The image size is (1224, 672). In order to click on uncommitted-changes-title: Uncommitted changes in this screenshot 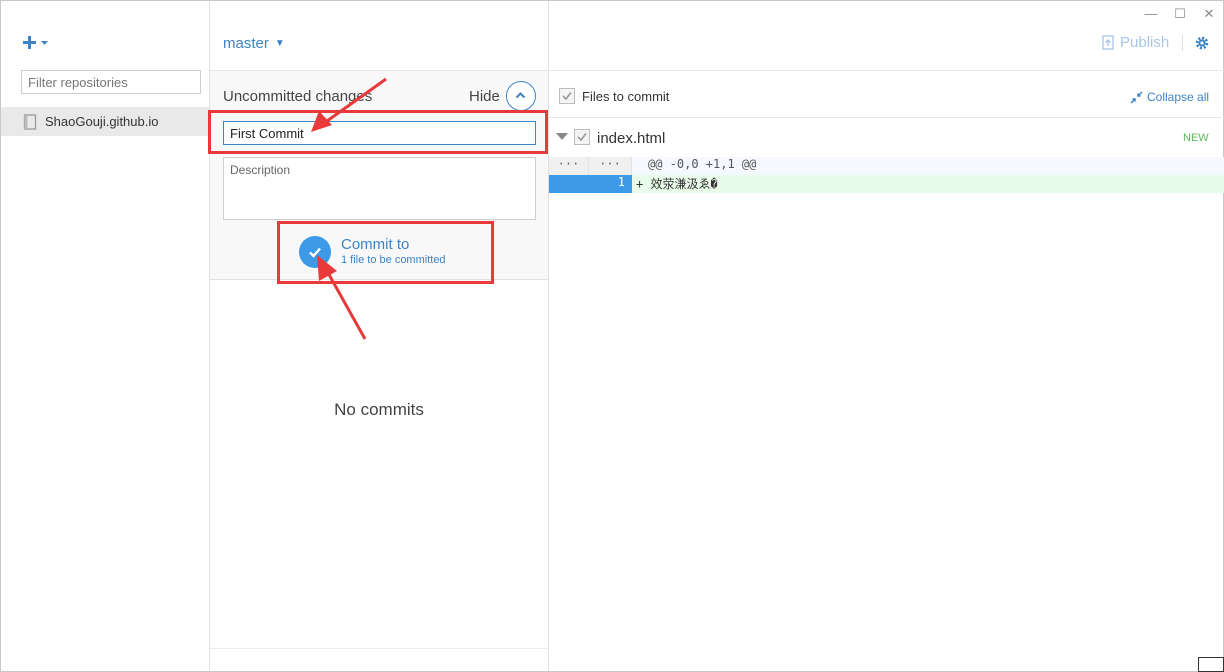, I will do `click(298, 96)`.